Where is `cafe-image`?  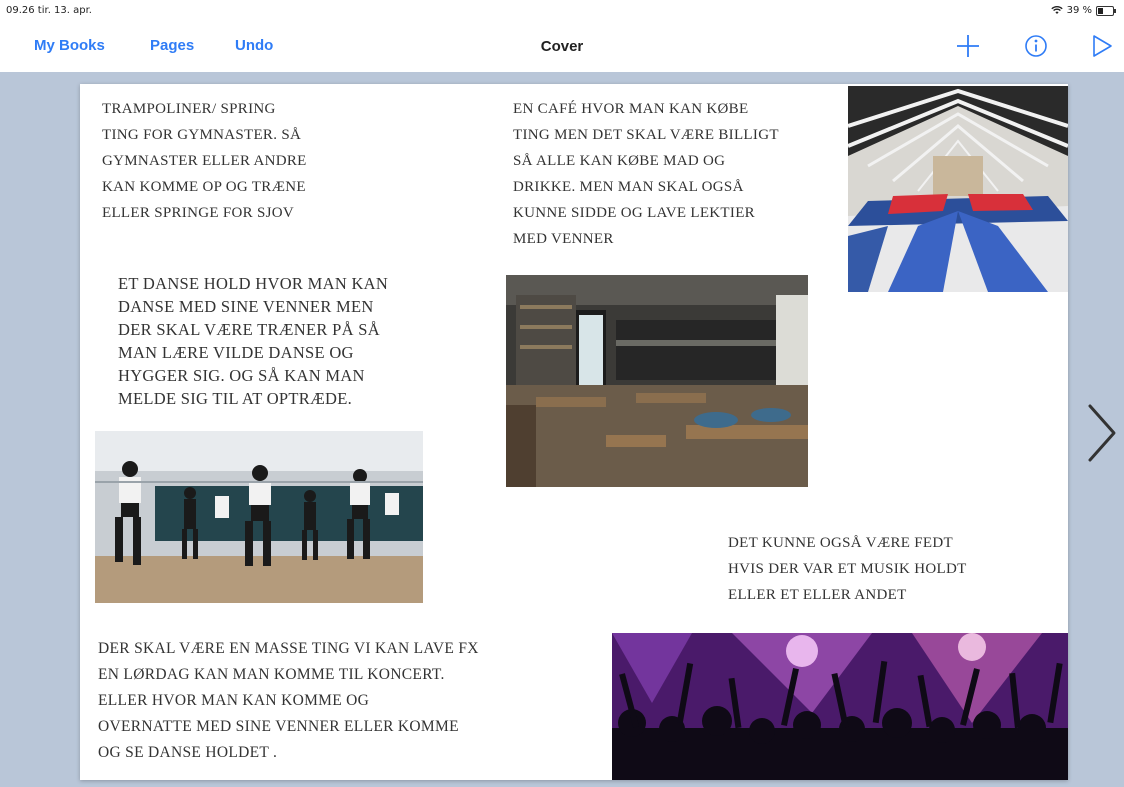
cafe-image is located at coordinates (657, 381).